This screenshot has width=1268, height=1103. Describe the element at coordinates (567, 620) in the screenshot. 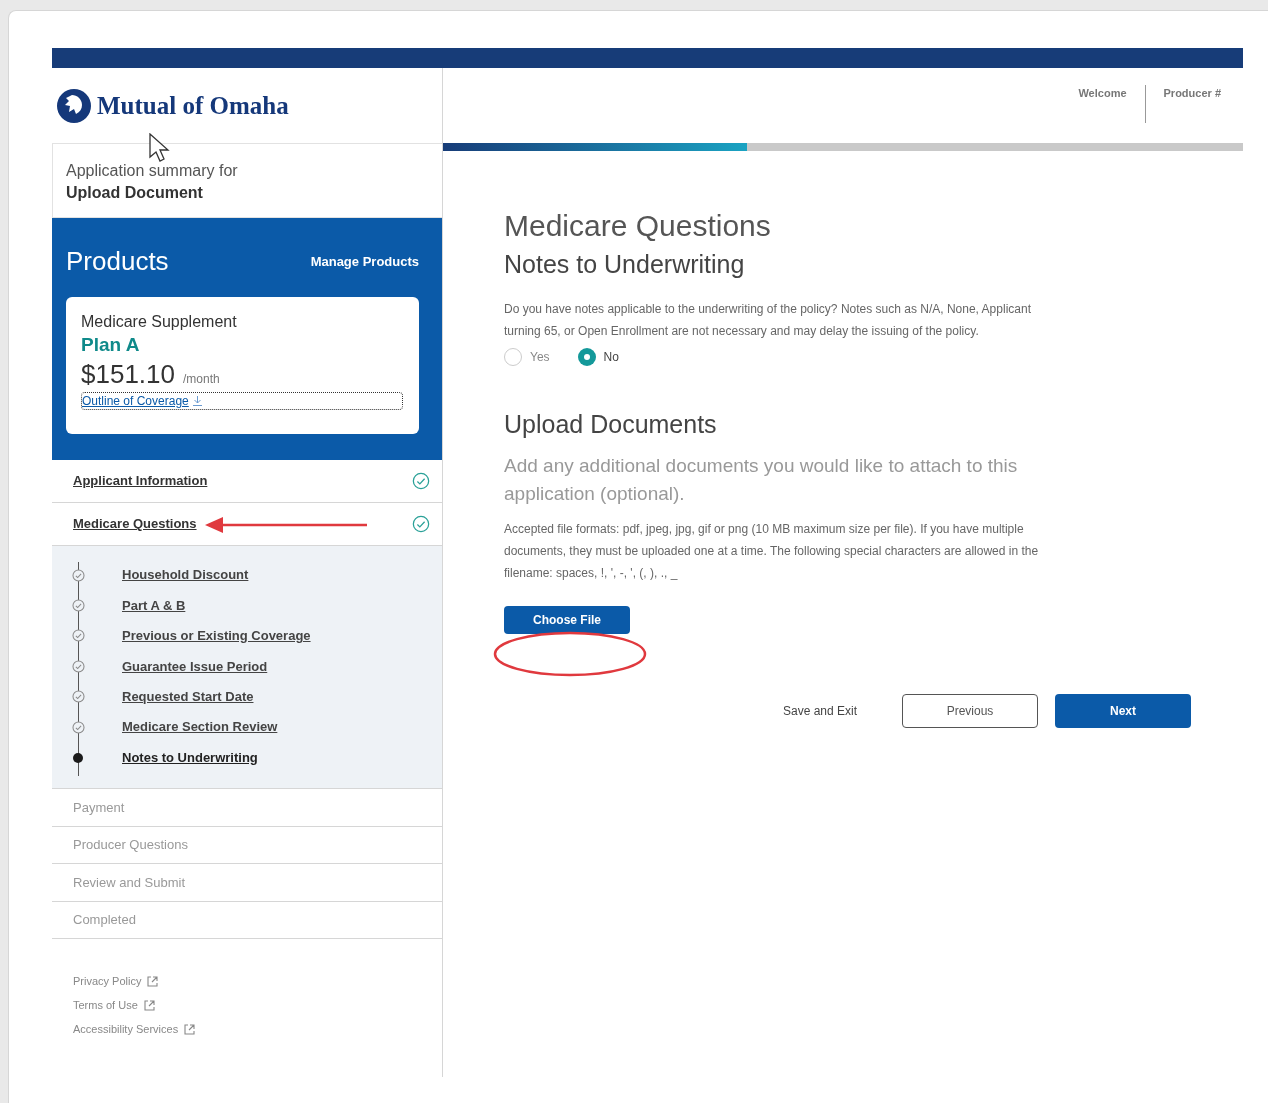

I see `choose-file-button: Choose File` at that location.